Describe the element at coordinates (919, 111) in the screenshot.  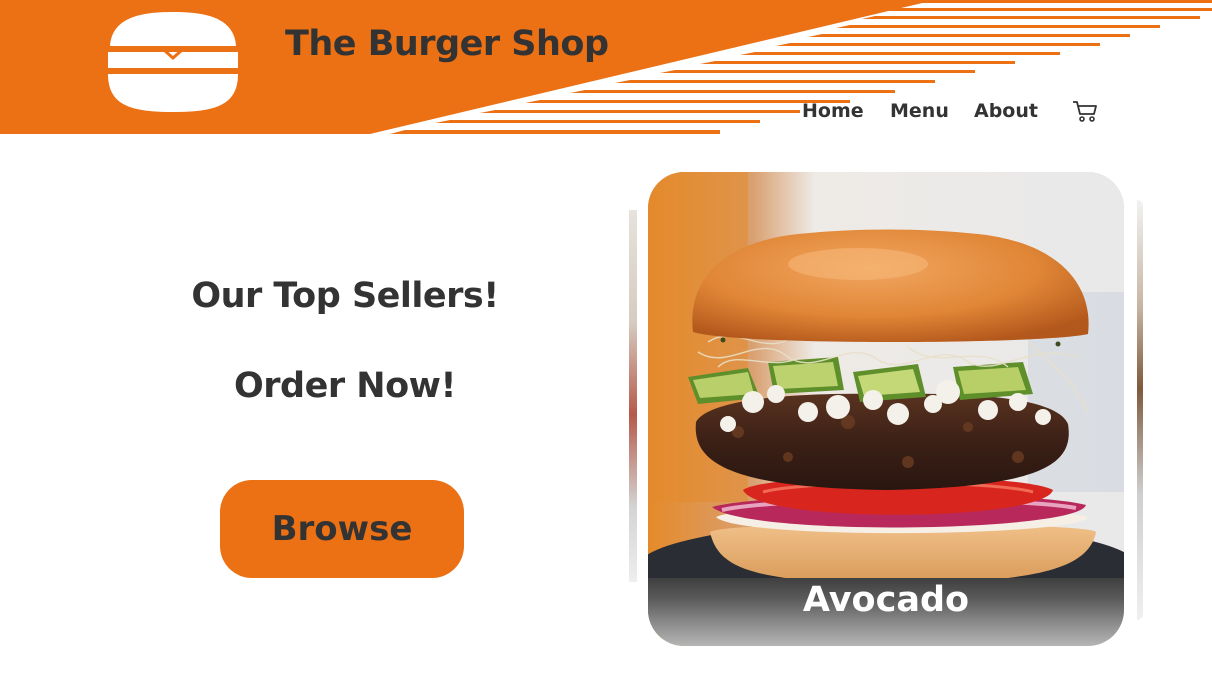
I see `nav-menu: Menu` at that location.